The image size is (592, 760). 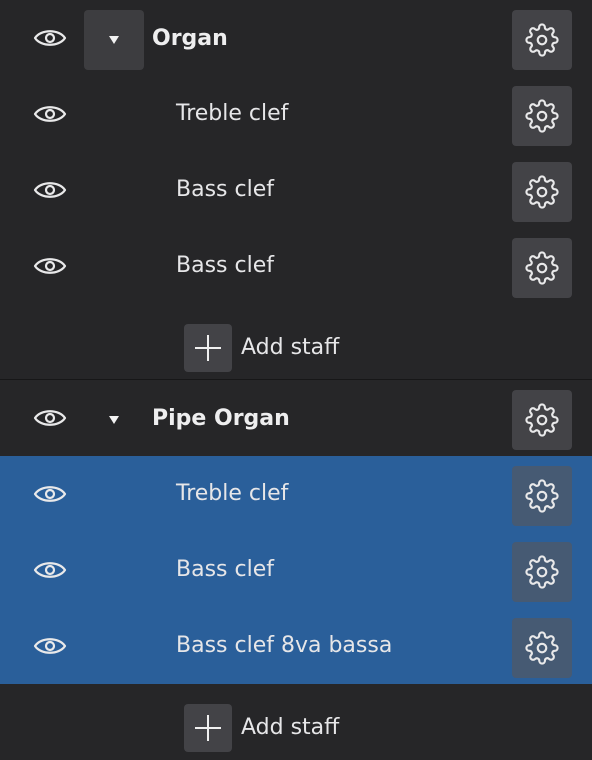 What do you see at coordinates (190, 38) in the screenshot?
I see `part-name: Organ` at bounding box center [190, 38].